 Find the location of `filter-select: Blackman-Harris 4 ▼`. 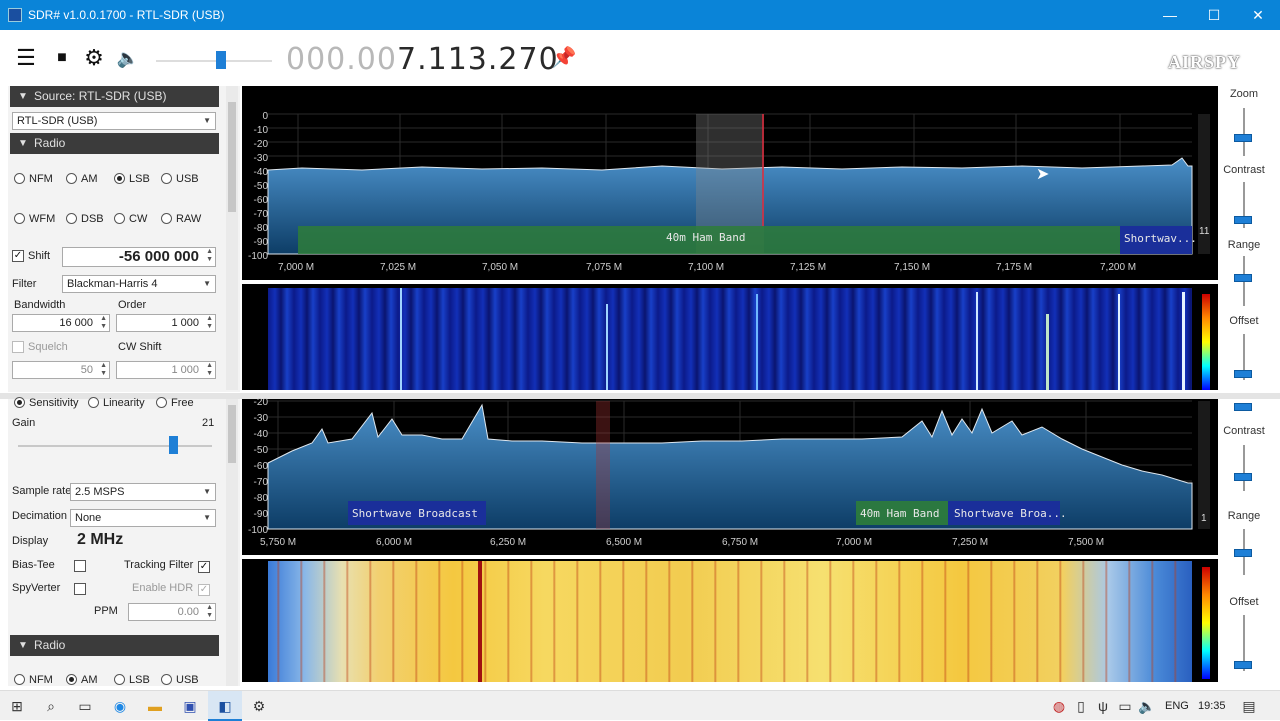

filter-select: Blackman-Harris 4 ▼ is located at coordinates (139, 284).